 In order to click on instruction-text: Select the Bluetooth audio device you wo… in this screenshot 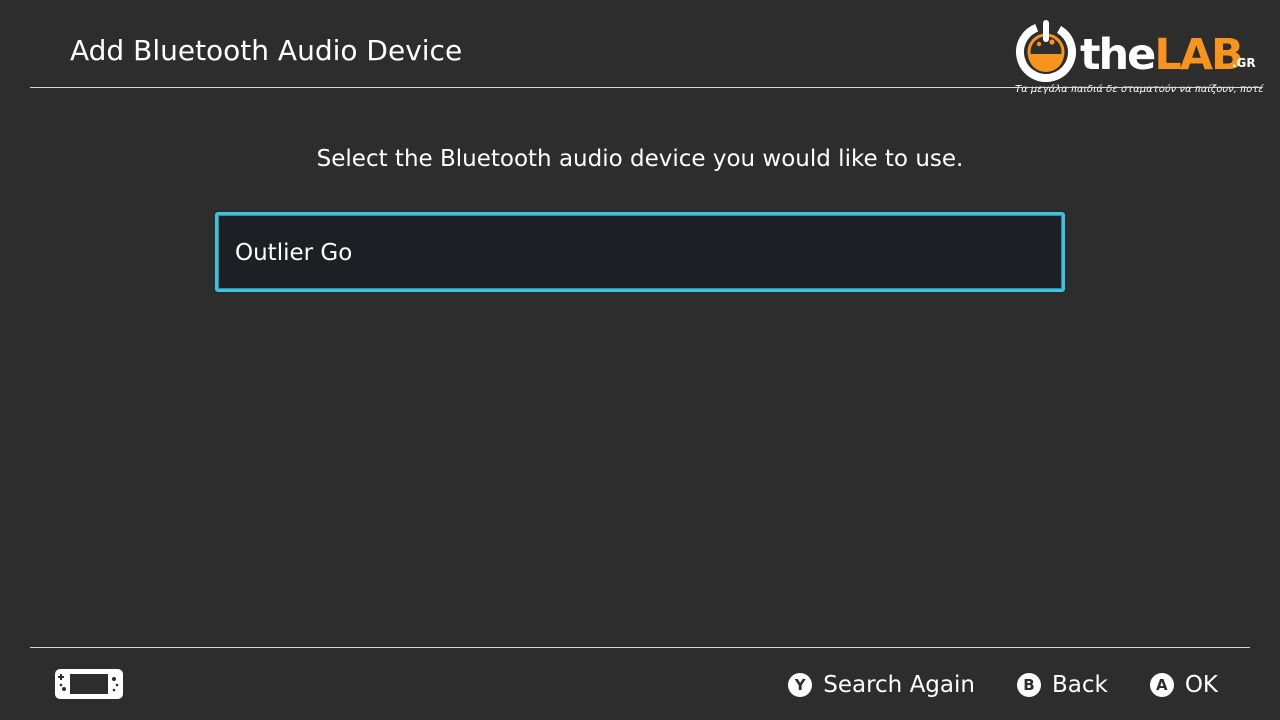, I will do `click(640, 159)`.